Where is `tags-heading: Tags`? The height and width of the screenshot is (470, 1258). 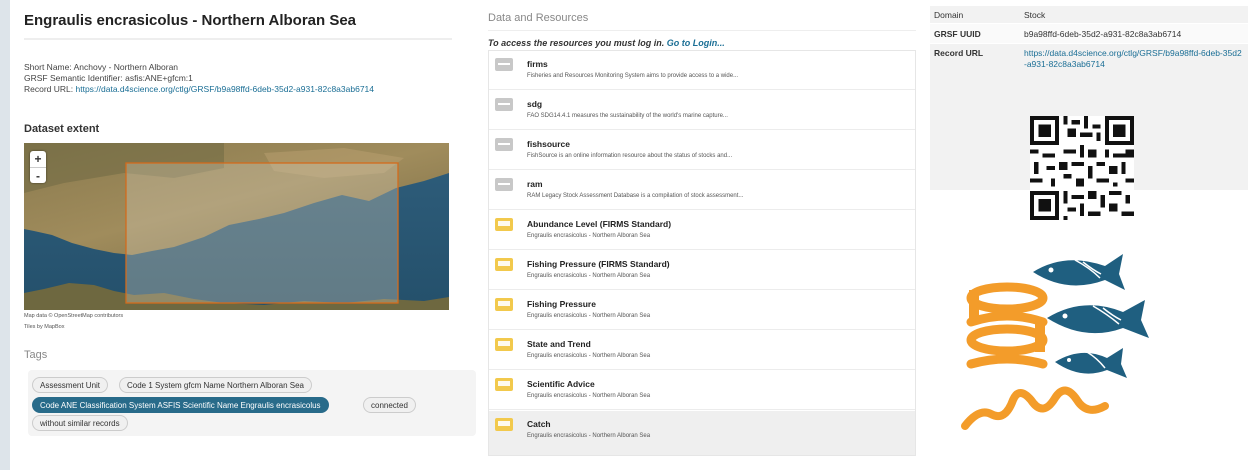
tags-heading: Tags is located at coordinates (36, 355).